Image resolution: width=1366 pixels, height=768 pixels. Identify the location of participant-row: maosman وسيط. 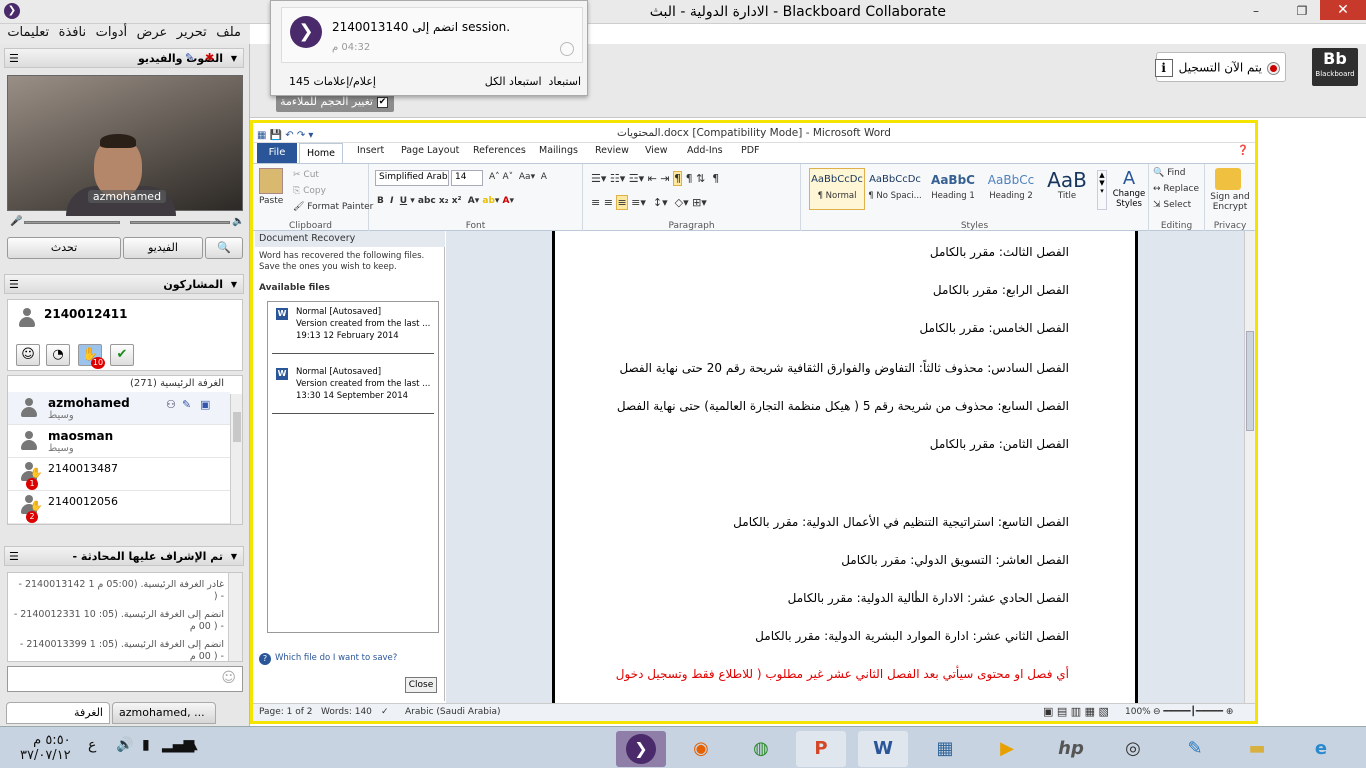
(119, 441).